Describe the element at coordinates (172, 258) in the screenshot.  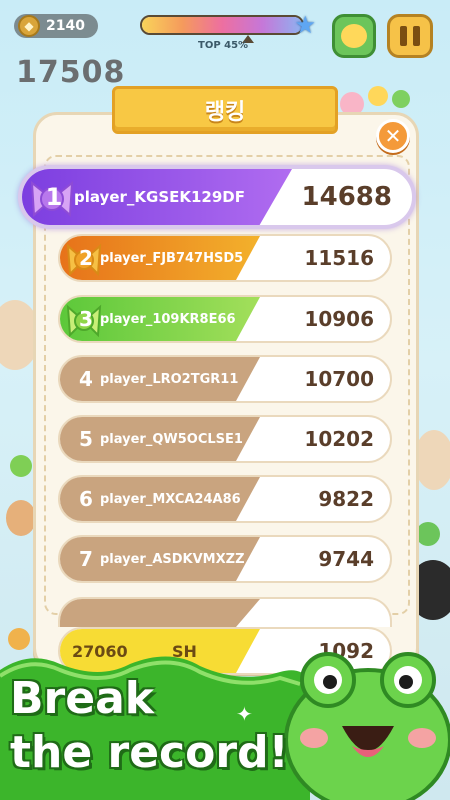
I see `player-name: player_FJB747HSD5` at that location.